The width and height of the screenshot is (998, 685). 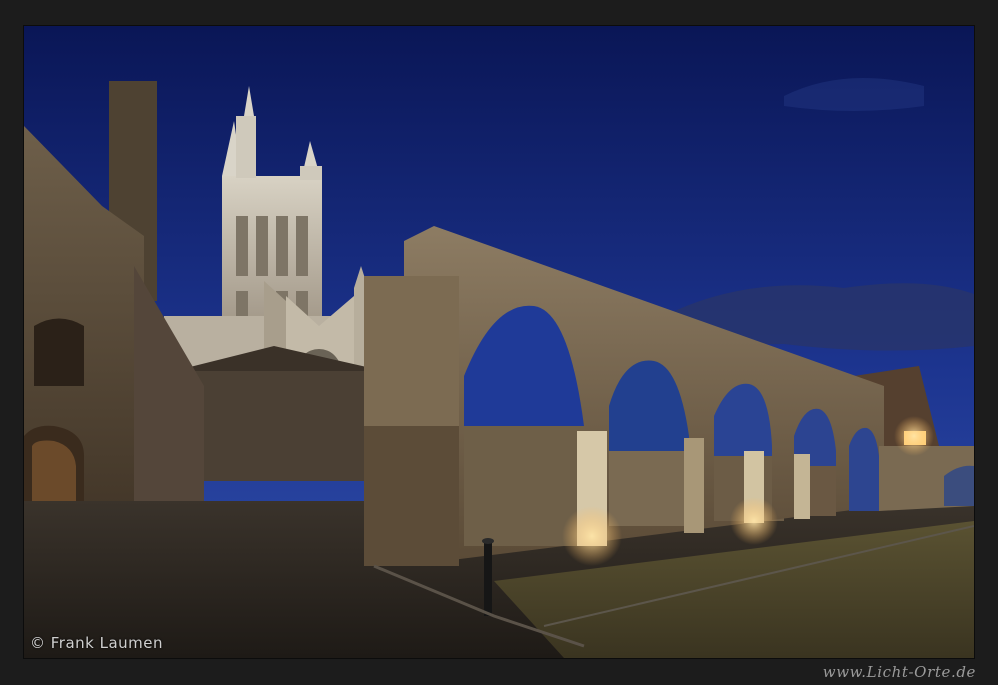 I want to click on website-watermark: www.Licht-Orte.de, so click(x=899, y=672).